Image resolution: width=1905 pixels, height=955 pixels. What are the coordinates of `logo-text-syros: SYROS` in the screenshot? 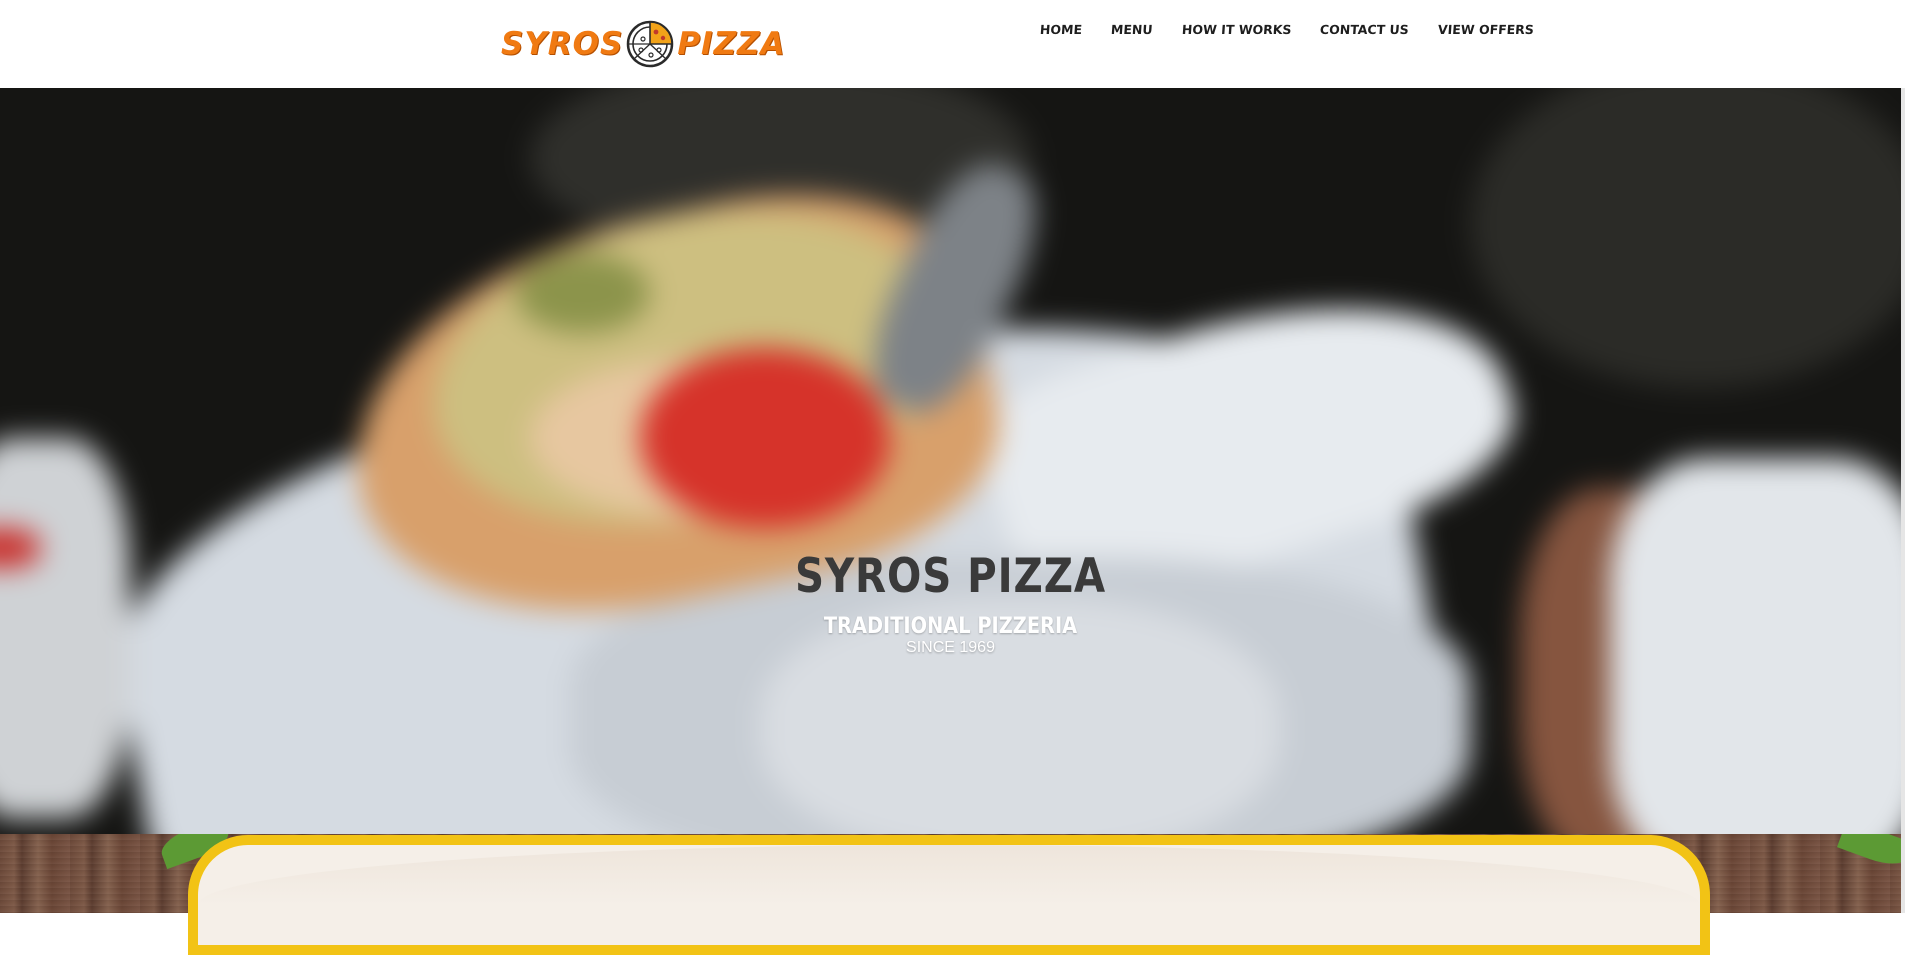 It's located at (562, 43).